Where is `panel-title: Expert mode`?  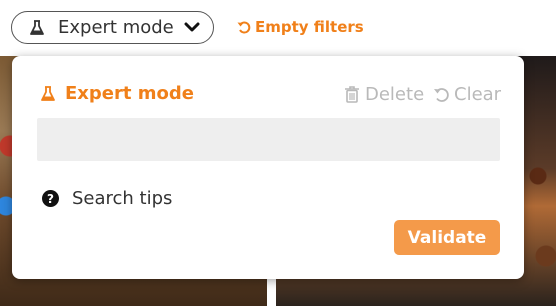 panel-title: Expert mode is located at coordinates (117, 93).